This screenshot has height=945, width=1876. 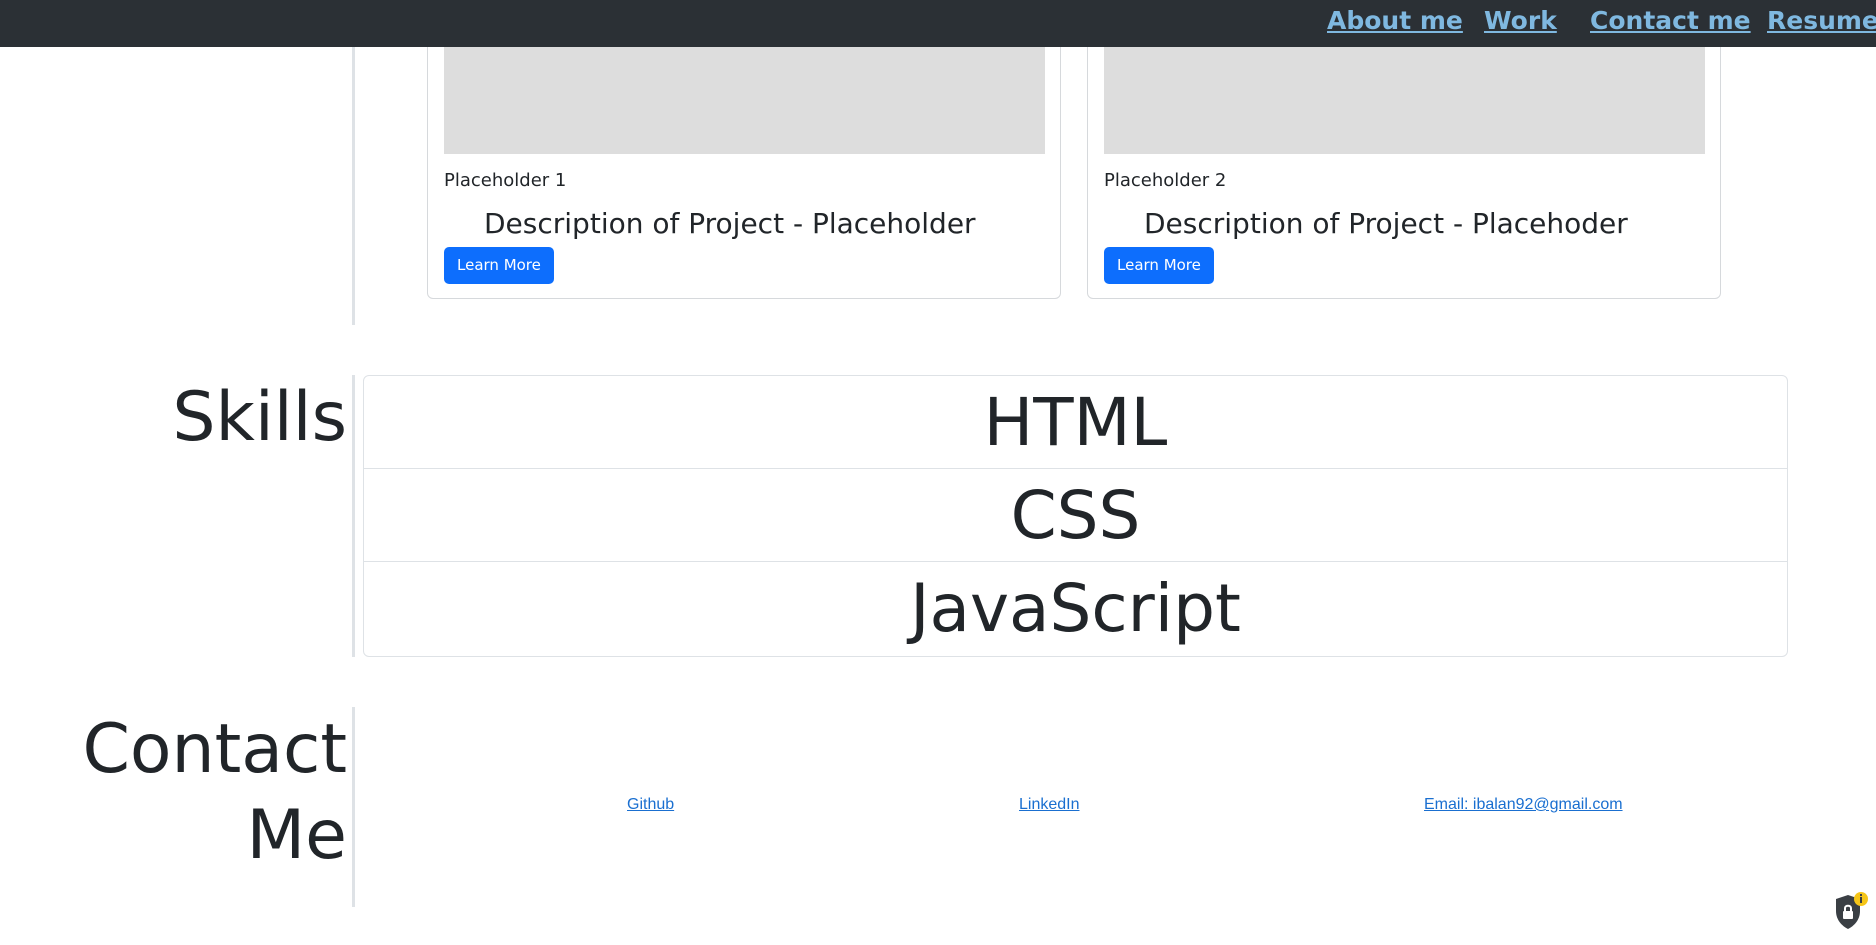 I want to click on nav-link-about: About me, so click(x=1395, y=20).